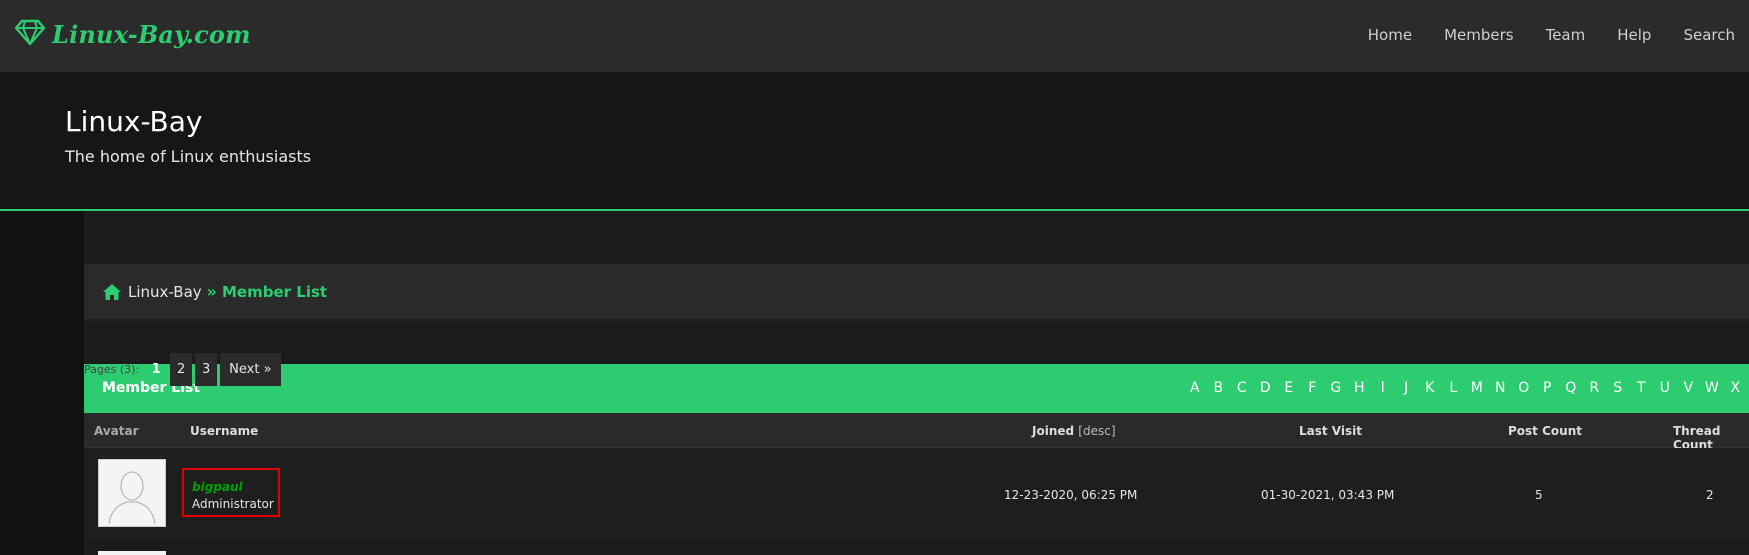 This screenshot has width=1749, height=555. I want to click on letter-filter-r: R, so click(1595, 388).